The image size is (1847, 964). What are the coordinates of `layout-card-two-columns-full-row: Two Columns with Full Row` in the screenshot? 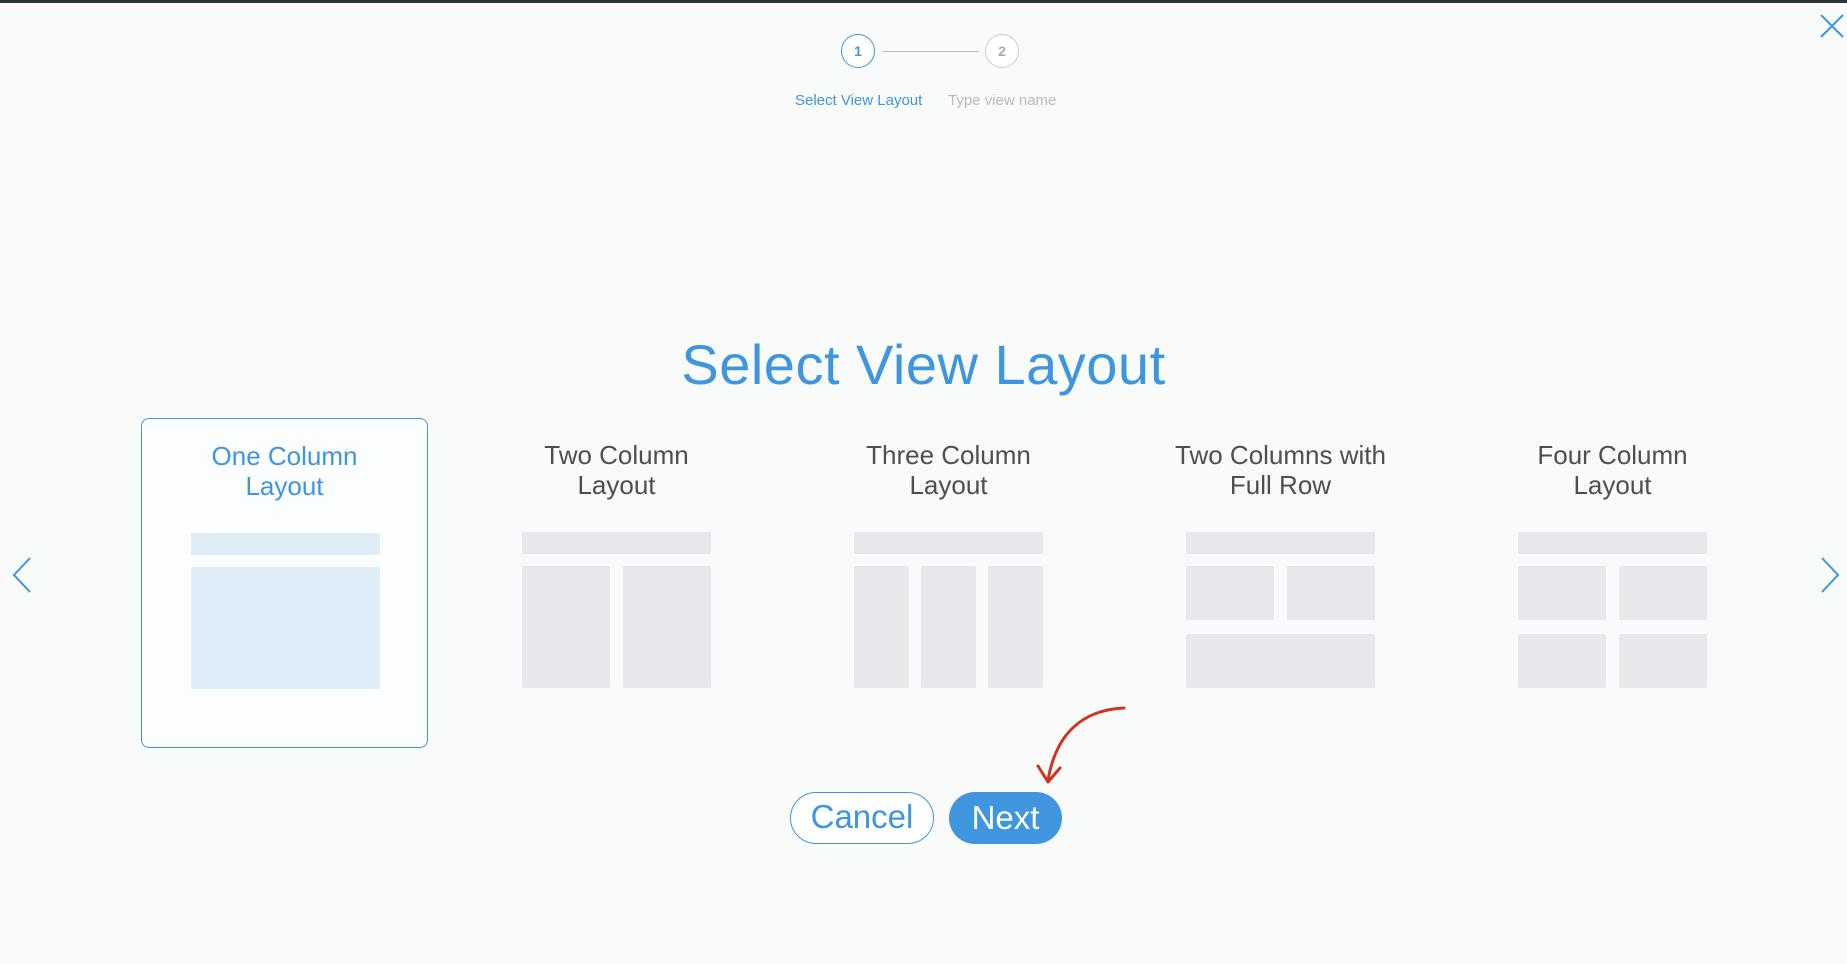 It's located at (1280, 583).